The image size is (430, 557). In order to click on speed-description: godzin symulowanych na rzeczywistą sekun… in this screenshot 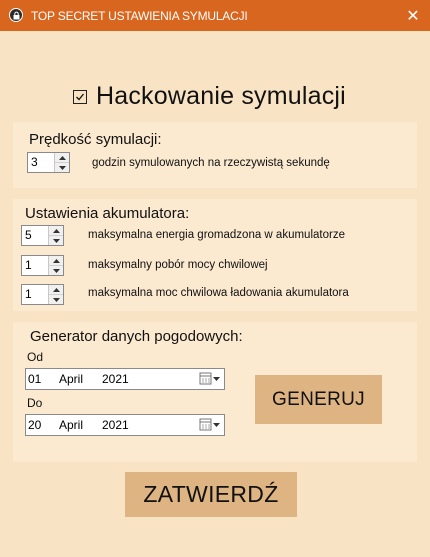, I will do `click(211, 163)`.